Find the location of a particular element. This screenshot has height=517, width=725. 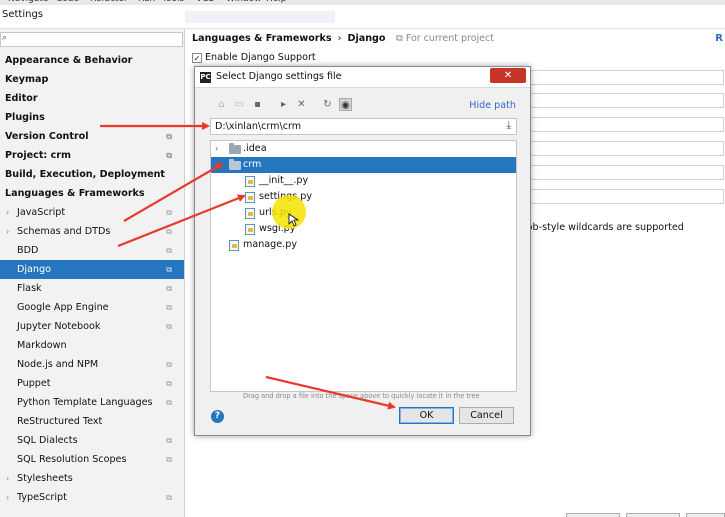

refresh-icon: ↻ is located at coordinates (327, 104).